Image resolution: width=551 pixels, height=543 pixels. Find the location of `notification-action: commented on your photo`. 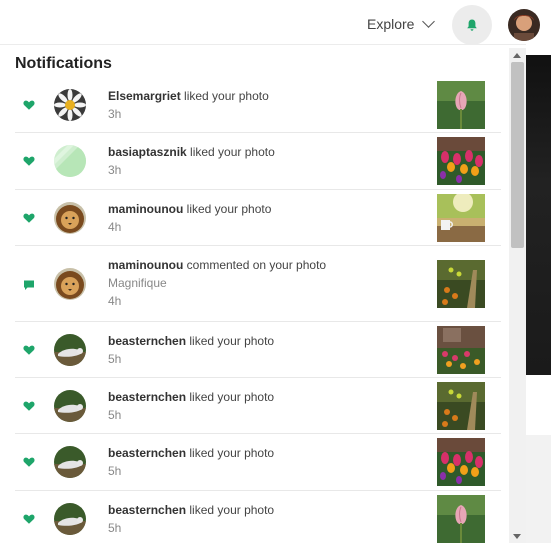

notification-action: commented on your photo is located at coordinates (256, 265).